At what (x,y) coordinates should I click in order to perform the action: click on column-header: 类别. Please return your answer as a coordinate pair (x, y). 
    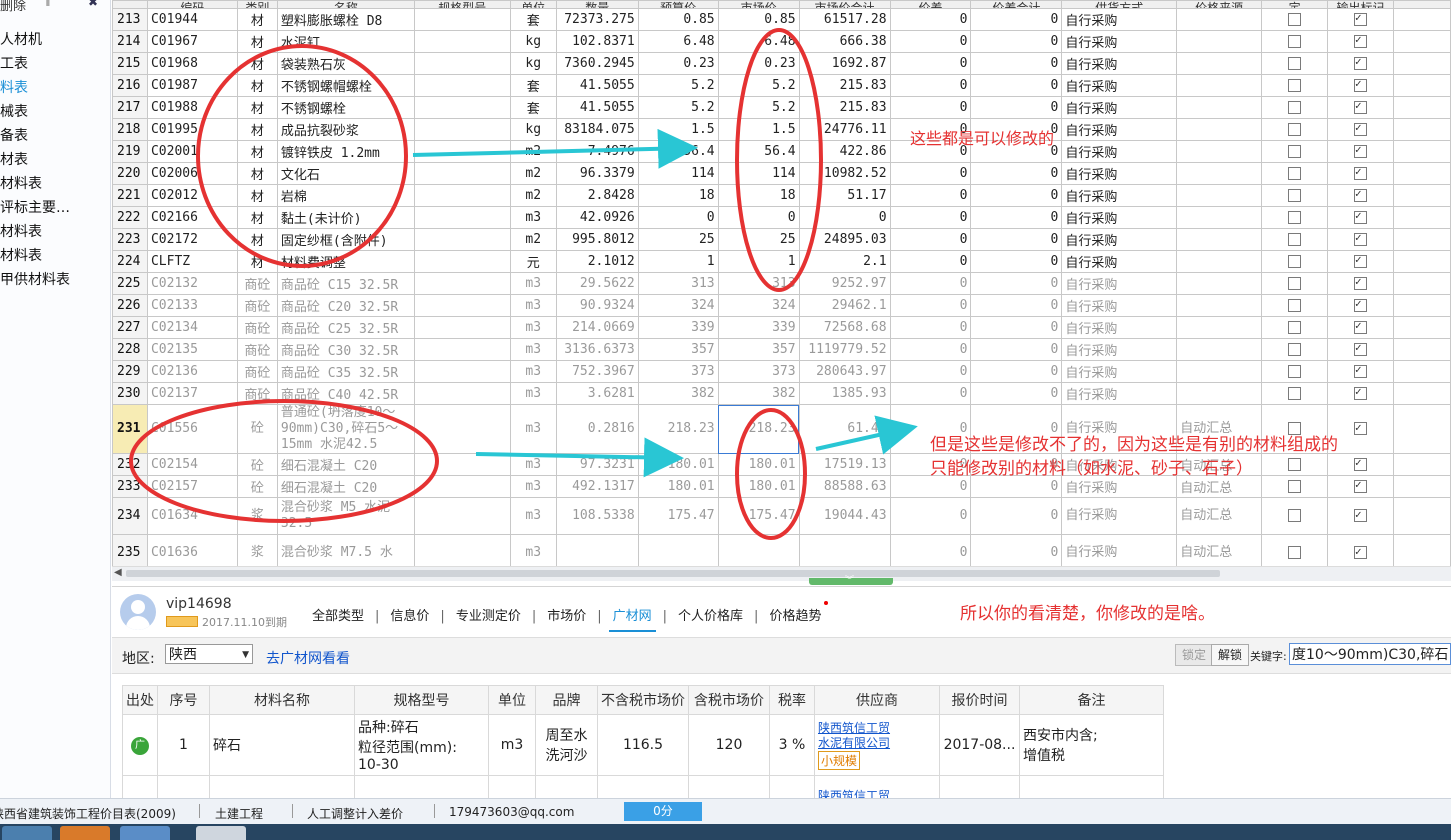
    Looking at the image, I should click on (257, 4).